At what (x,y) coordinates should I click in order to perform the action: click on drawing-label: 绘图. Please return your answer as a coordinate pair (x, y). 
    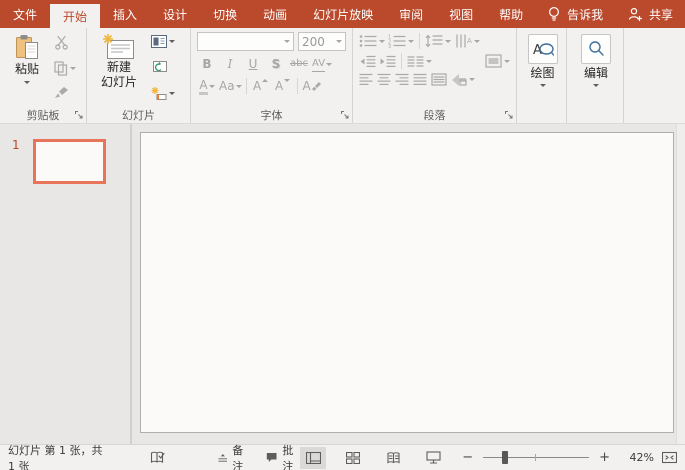
    Looking at the image, I should click on (542, 73).